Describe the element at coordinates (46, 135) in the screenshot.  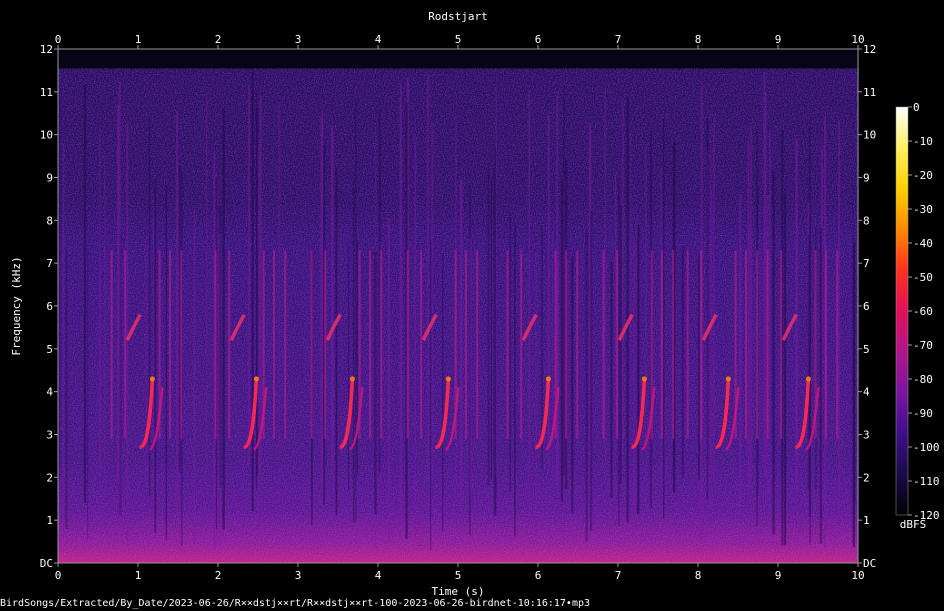
I see `y-tick-label-left: 10` at that location.